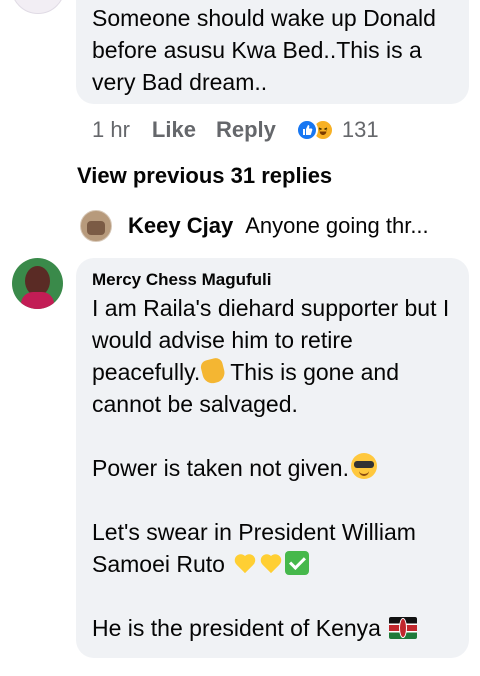 The width and height of the screenshot is (480, 676). I want to click on comment-author: Mercy Chess Magufuli, so click(182, 280).